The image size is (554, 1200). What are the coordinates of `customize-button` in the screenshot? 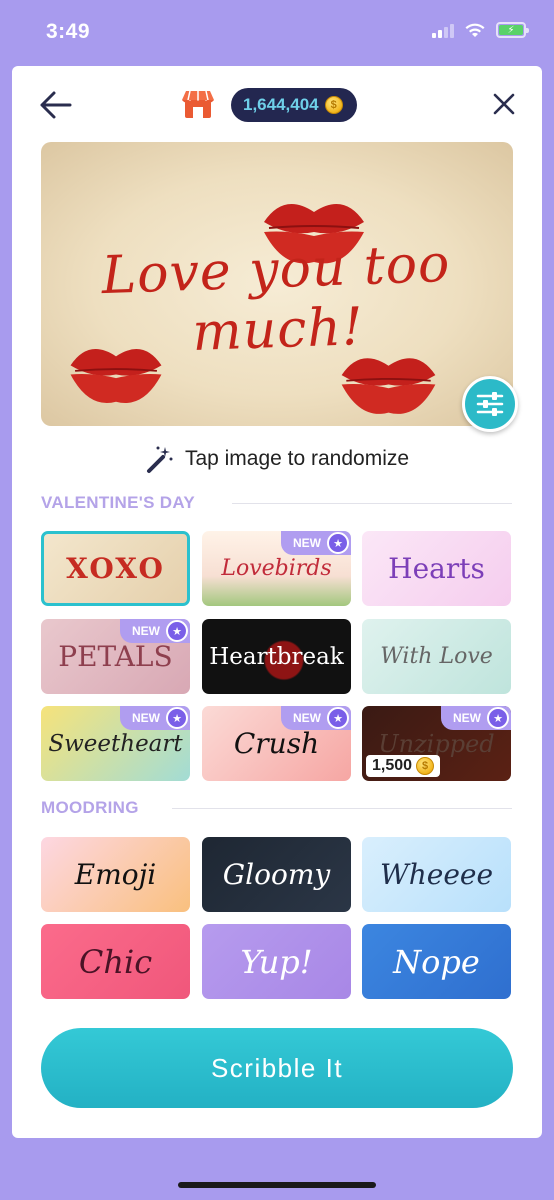 It's located at (490, 404).